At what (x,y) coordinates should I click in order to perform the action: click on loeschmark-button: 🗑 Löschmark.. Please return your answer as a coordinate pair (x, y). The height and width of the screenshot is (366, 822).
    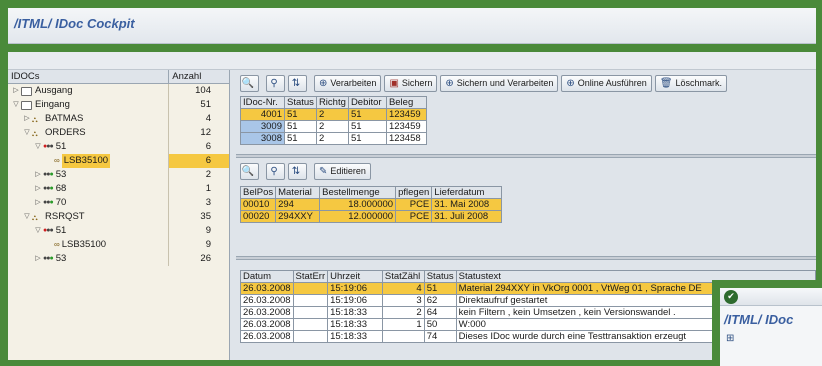
    Looking at the image, I should click on (691, 83).